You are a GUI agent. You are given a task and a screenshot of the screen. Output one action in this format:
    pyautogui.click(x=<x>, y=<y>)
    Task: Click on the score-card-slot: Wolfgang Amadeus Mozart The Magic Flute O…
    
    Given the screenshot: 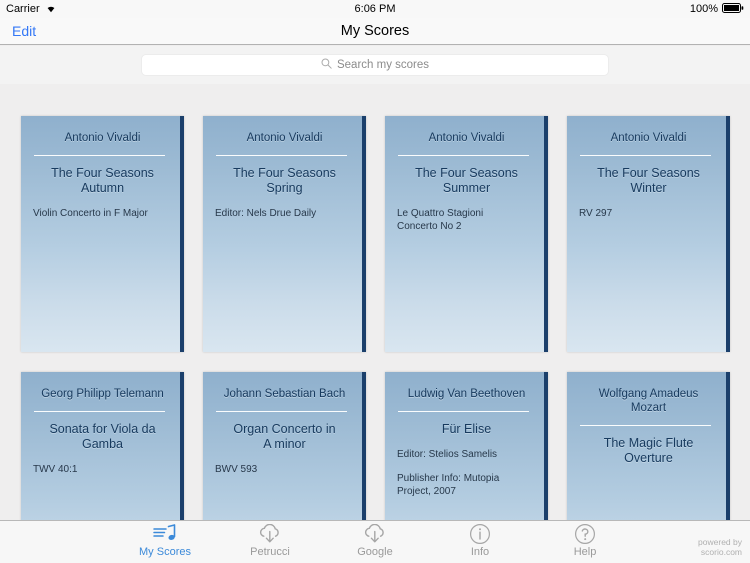 What is the action you would take?
    pyautogui.click(x=658, y=446)
    